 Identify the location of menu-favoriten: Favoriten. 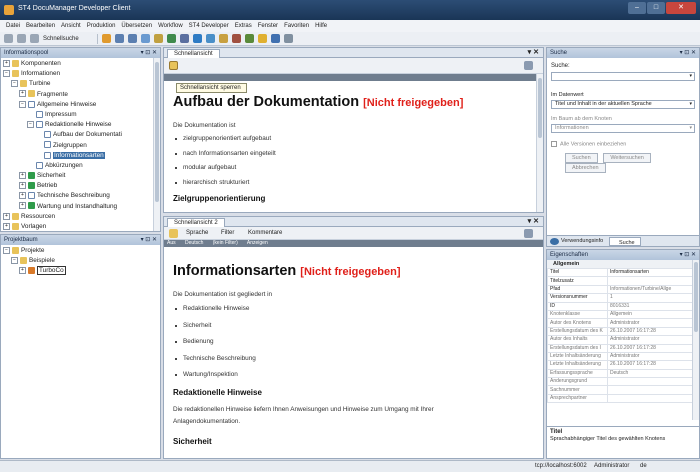
(296, 26).